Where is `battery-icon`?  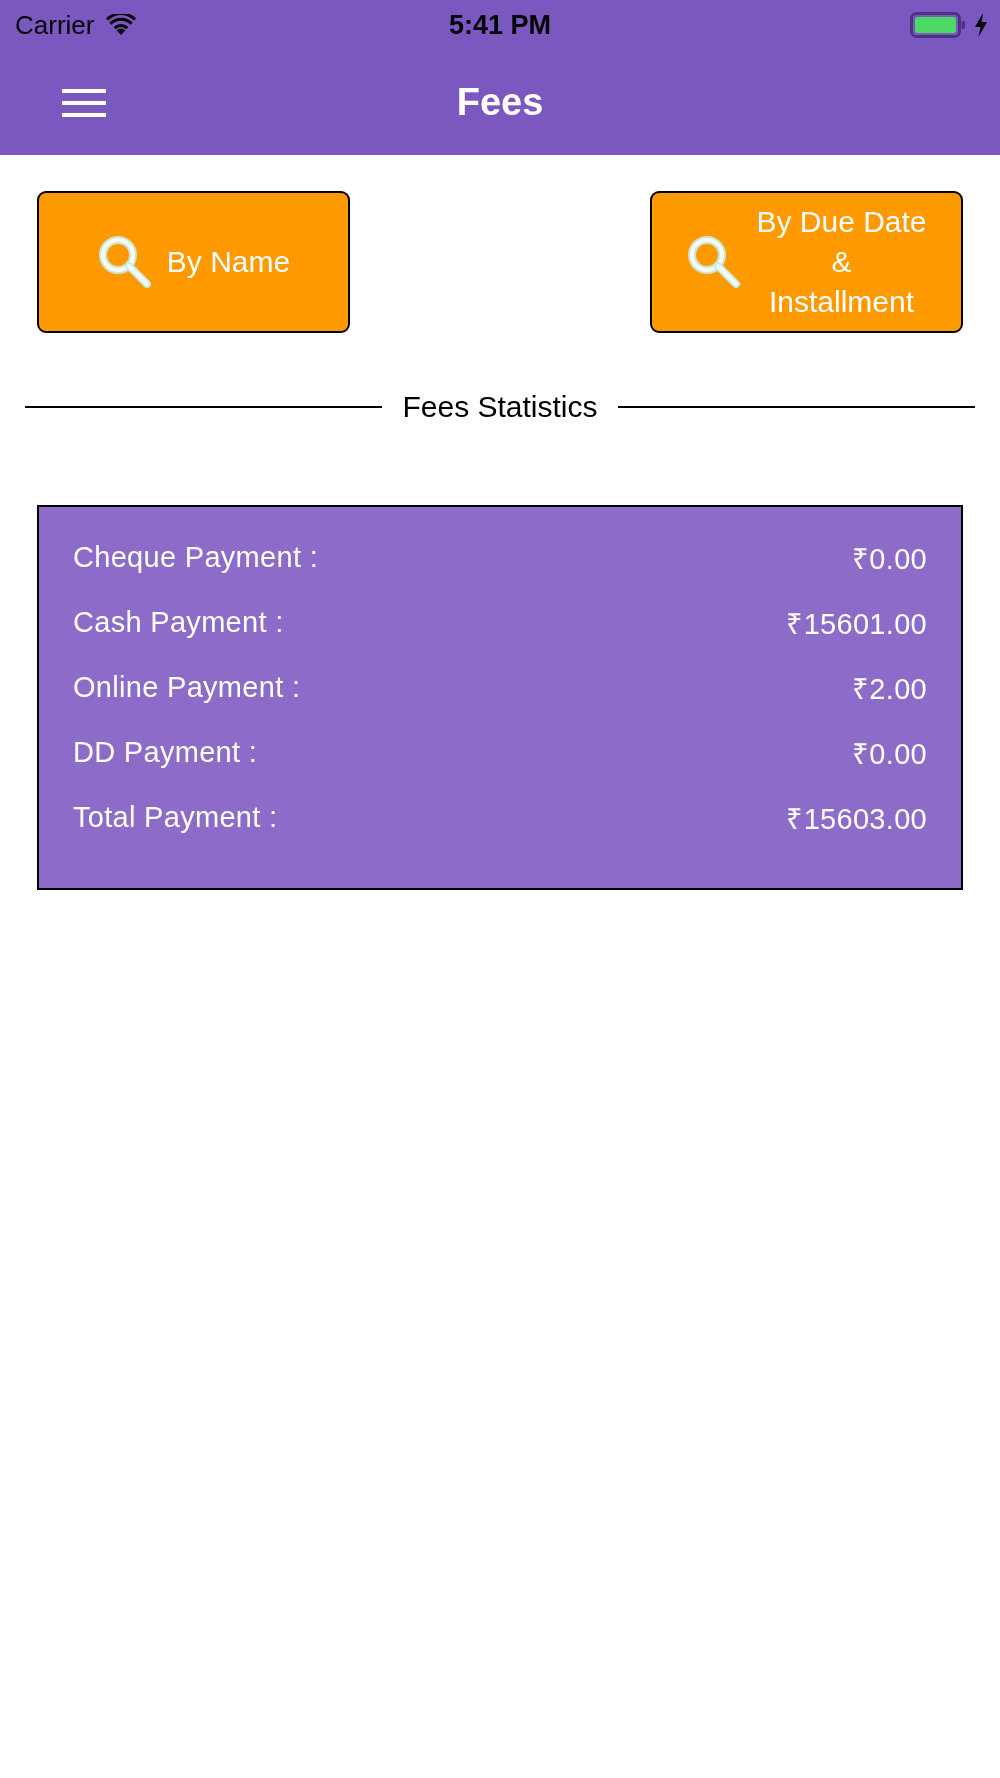 battery-icon is located at coordinates (938, 25).